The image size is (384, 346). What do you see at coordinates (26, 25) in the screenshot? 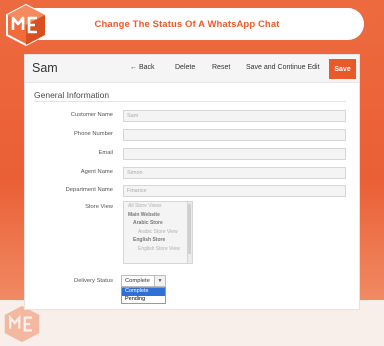
I see `brand-logo-icon` at bounding box center [26, 25].